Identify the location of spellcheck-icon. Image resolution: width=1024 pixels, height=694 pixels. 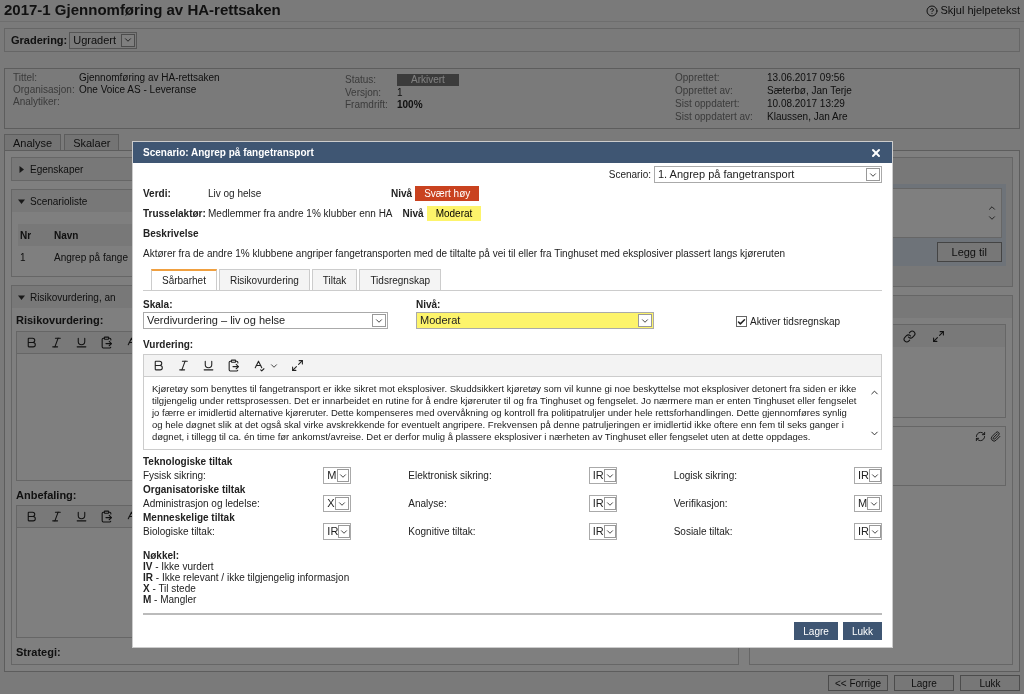
(258, 365).